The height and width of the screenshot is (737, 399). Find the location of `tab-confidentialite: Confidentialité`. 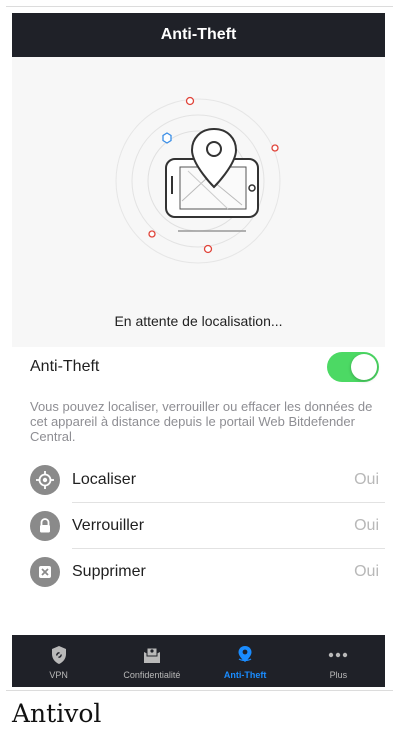

tab-confidentialite: Confidentialité is located at coordinates (151, 661).